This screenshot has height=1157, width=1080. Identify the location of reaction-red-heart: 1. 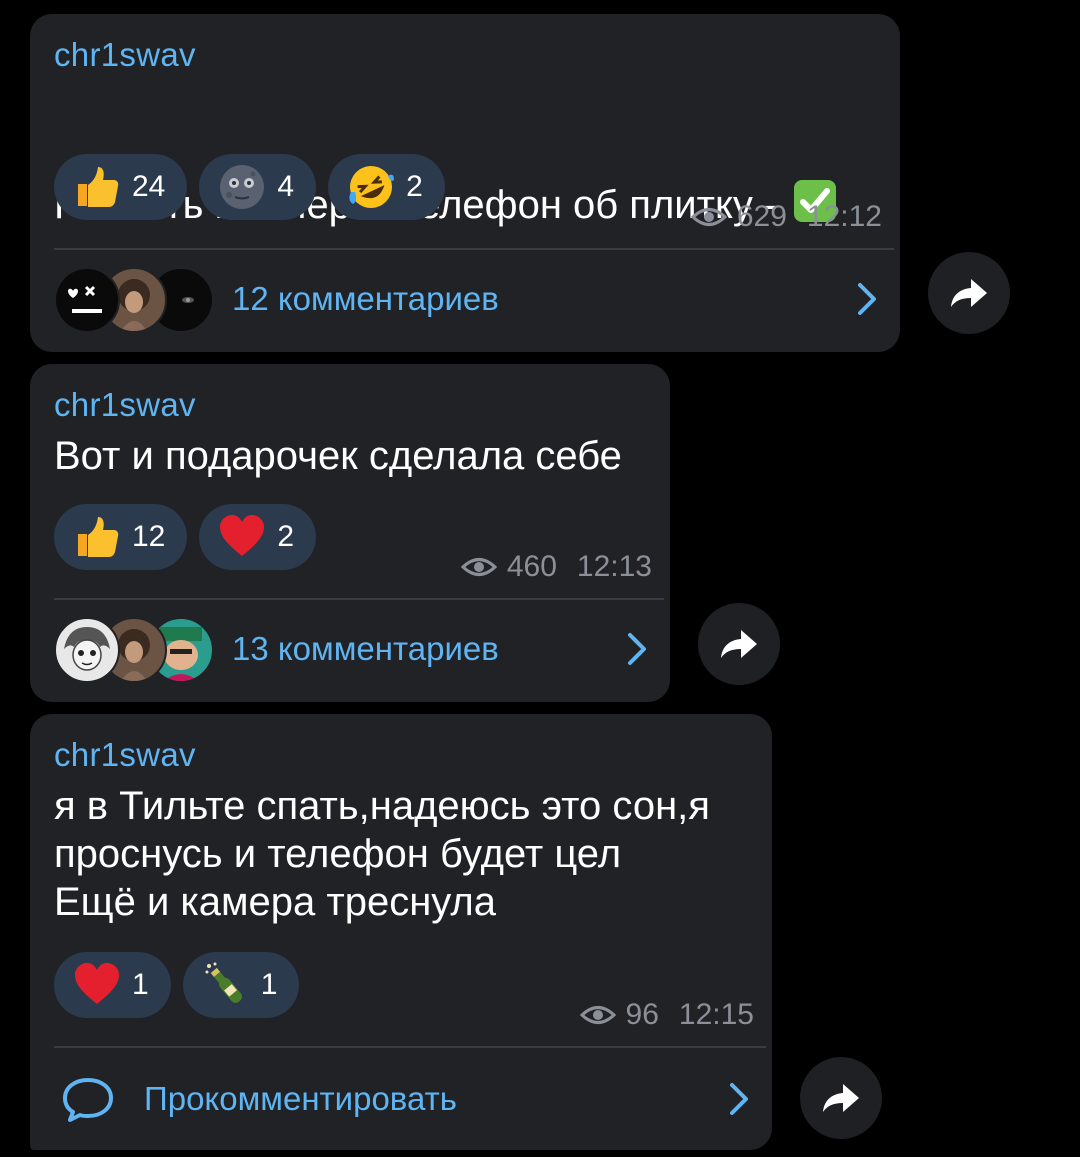
(112, 985).